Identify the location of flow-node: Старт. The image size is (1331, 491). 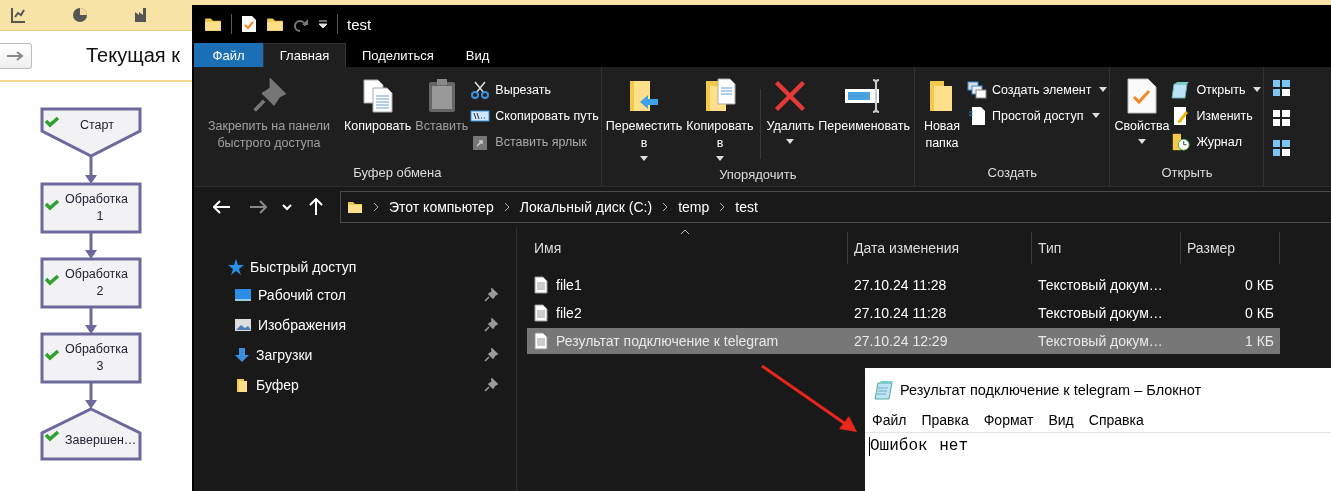
(91, 132).